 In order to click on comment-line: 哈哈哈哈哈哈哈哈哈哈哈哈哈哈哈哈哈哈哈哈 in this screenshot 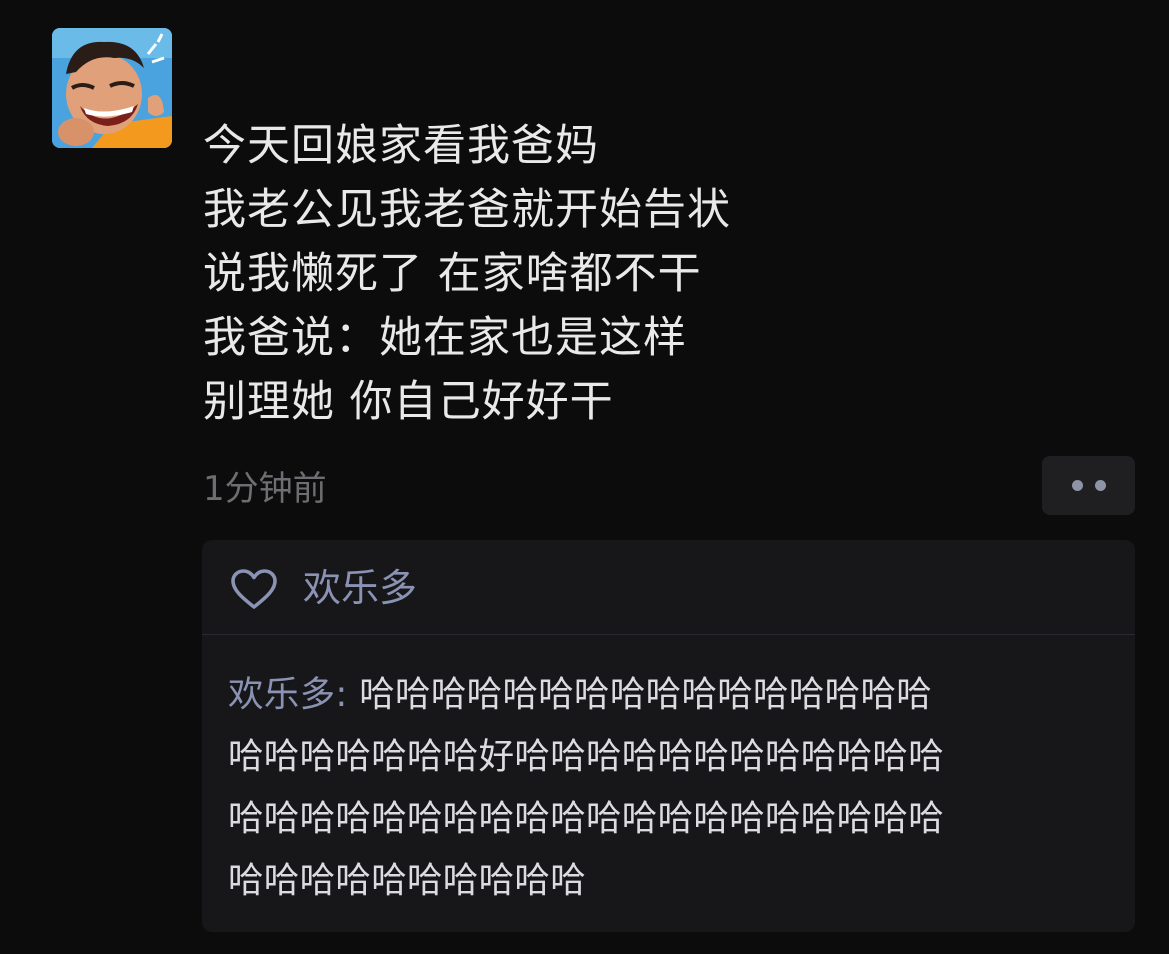, I will do `click(586, 818)`.